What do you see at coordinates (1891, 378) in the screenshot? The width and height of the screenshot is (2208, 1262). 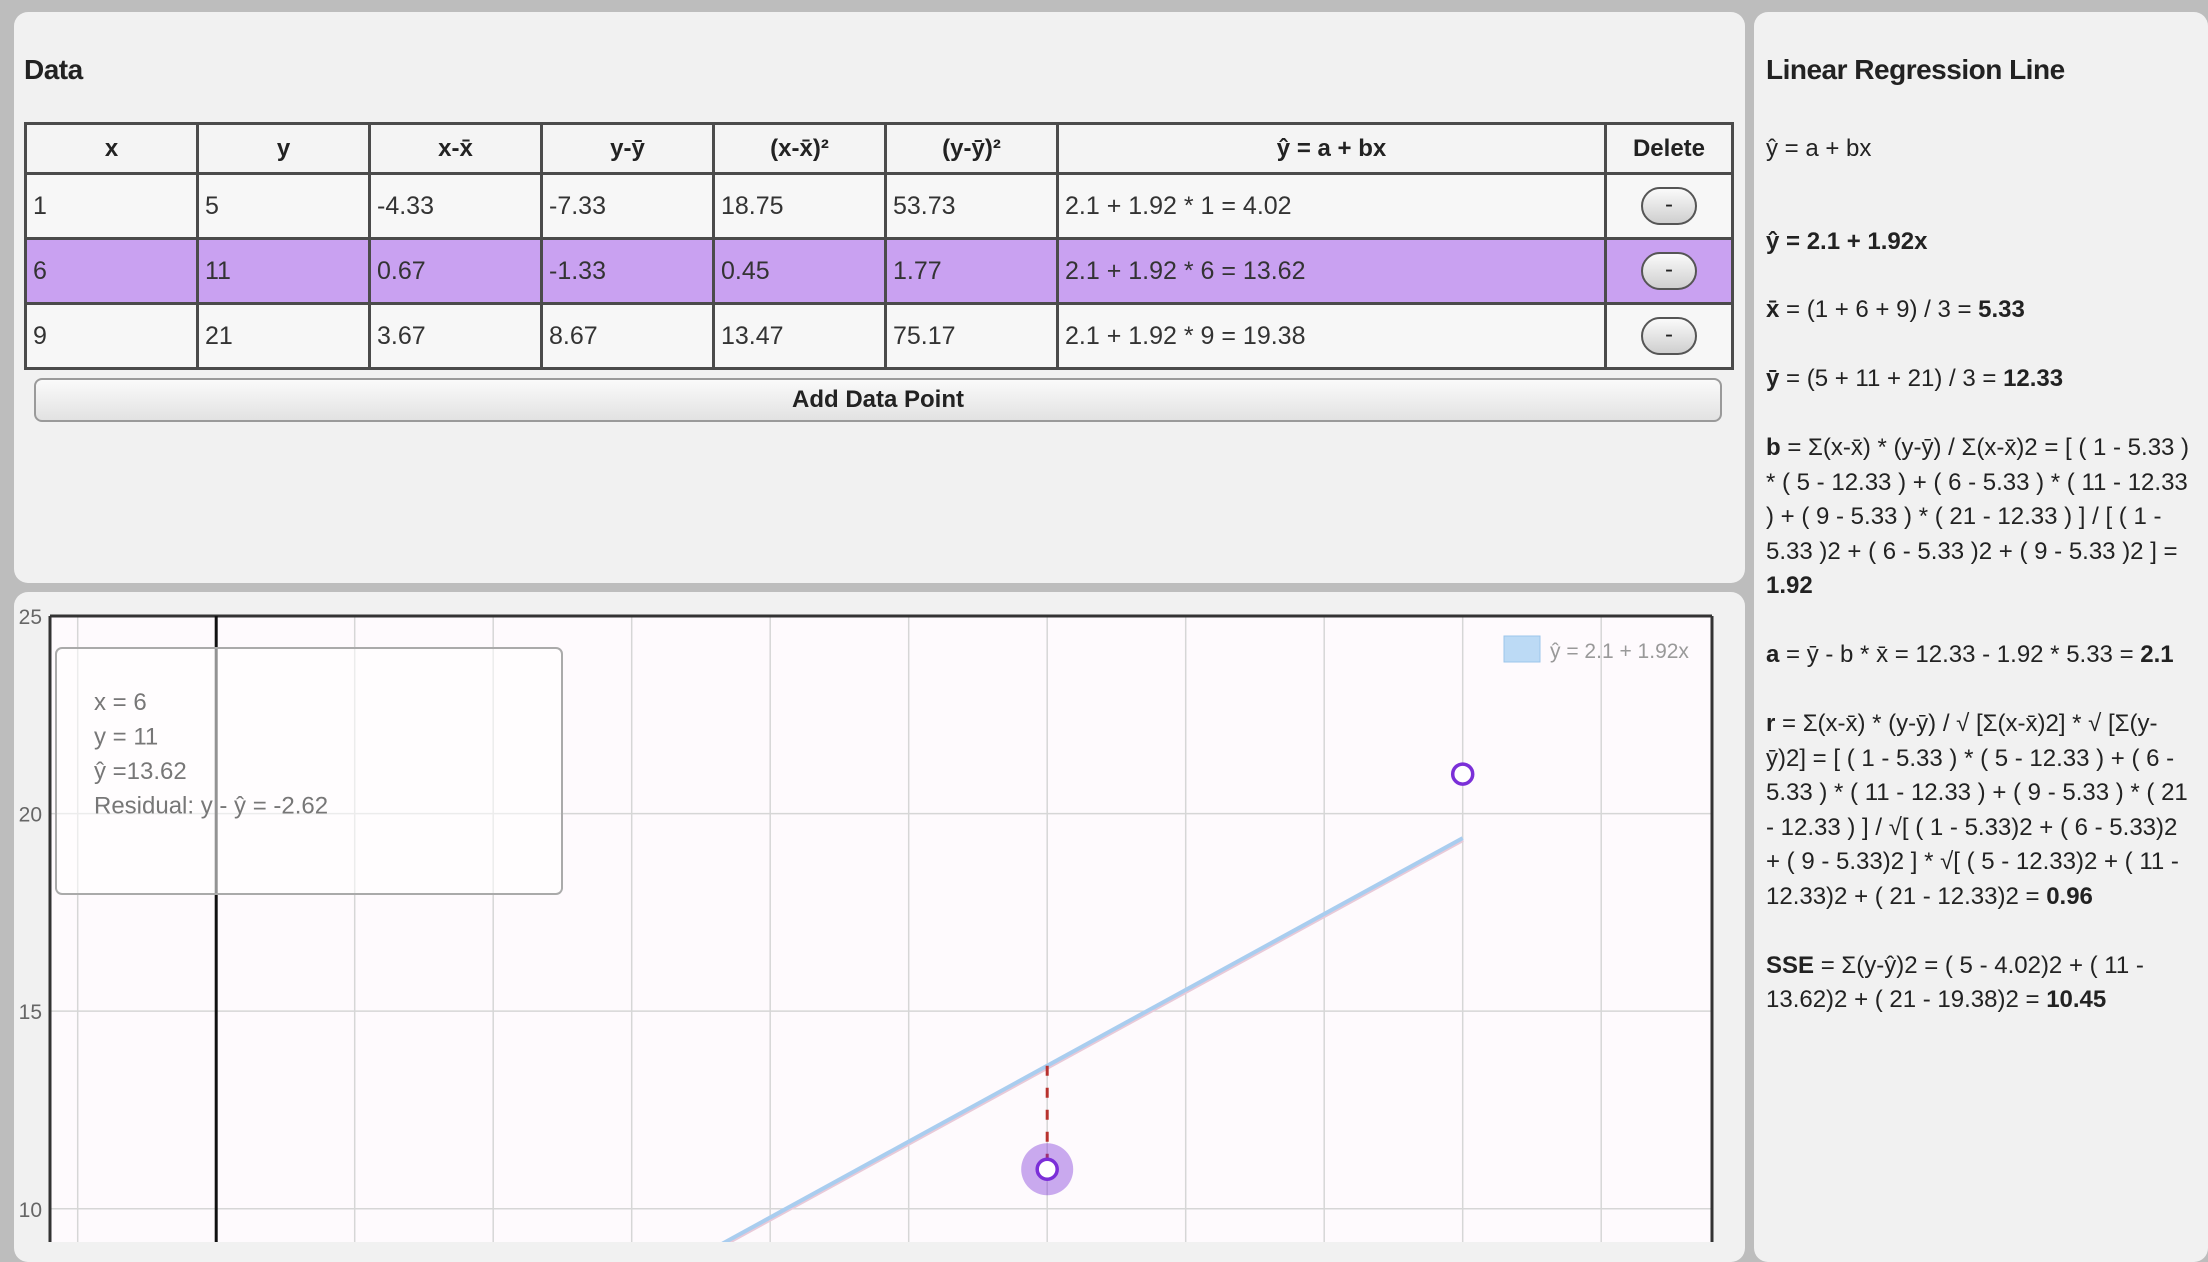 I see `ybar-expression: = (5 + 11 + 21) / 3 =` at bounding box center [1891, 378].